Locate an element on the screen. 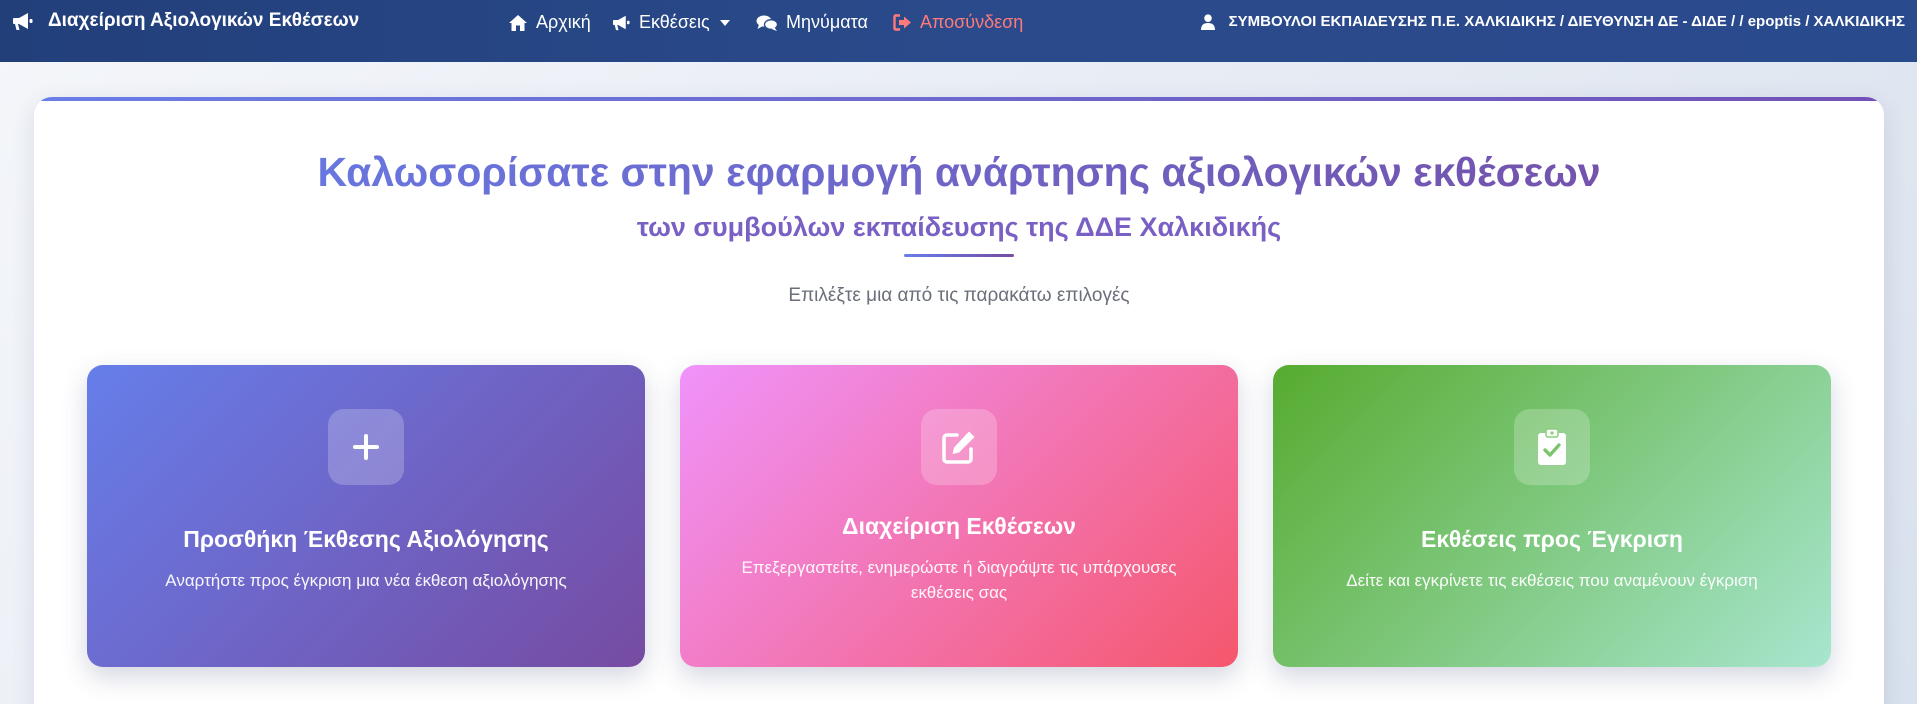  nav-reports-dropdown: Εκθέσεις is located at coordinates (671, 22).